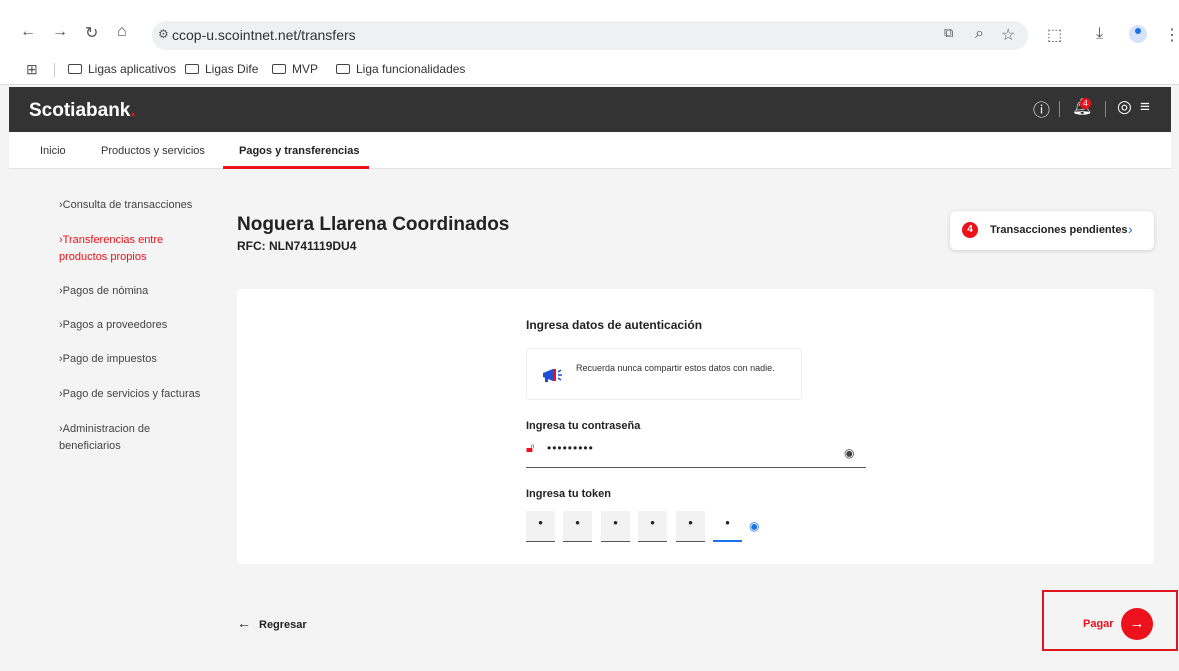  What do you see at coordinates (948, 33) in the screenshot?
I see `translate-icon: ⧉` at bounding box center [948, 33].